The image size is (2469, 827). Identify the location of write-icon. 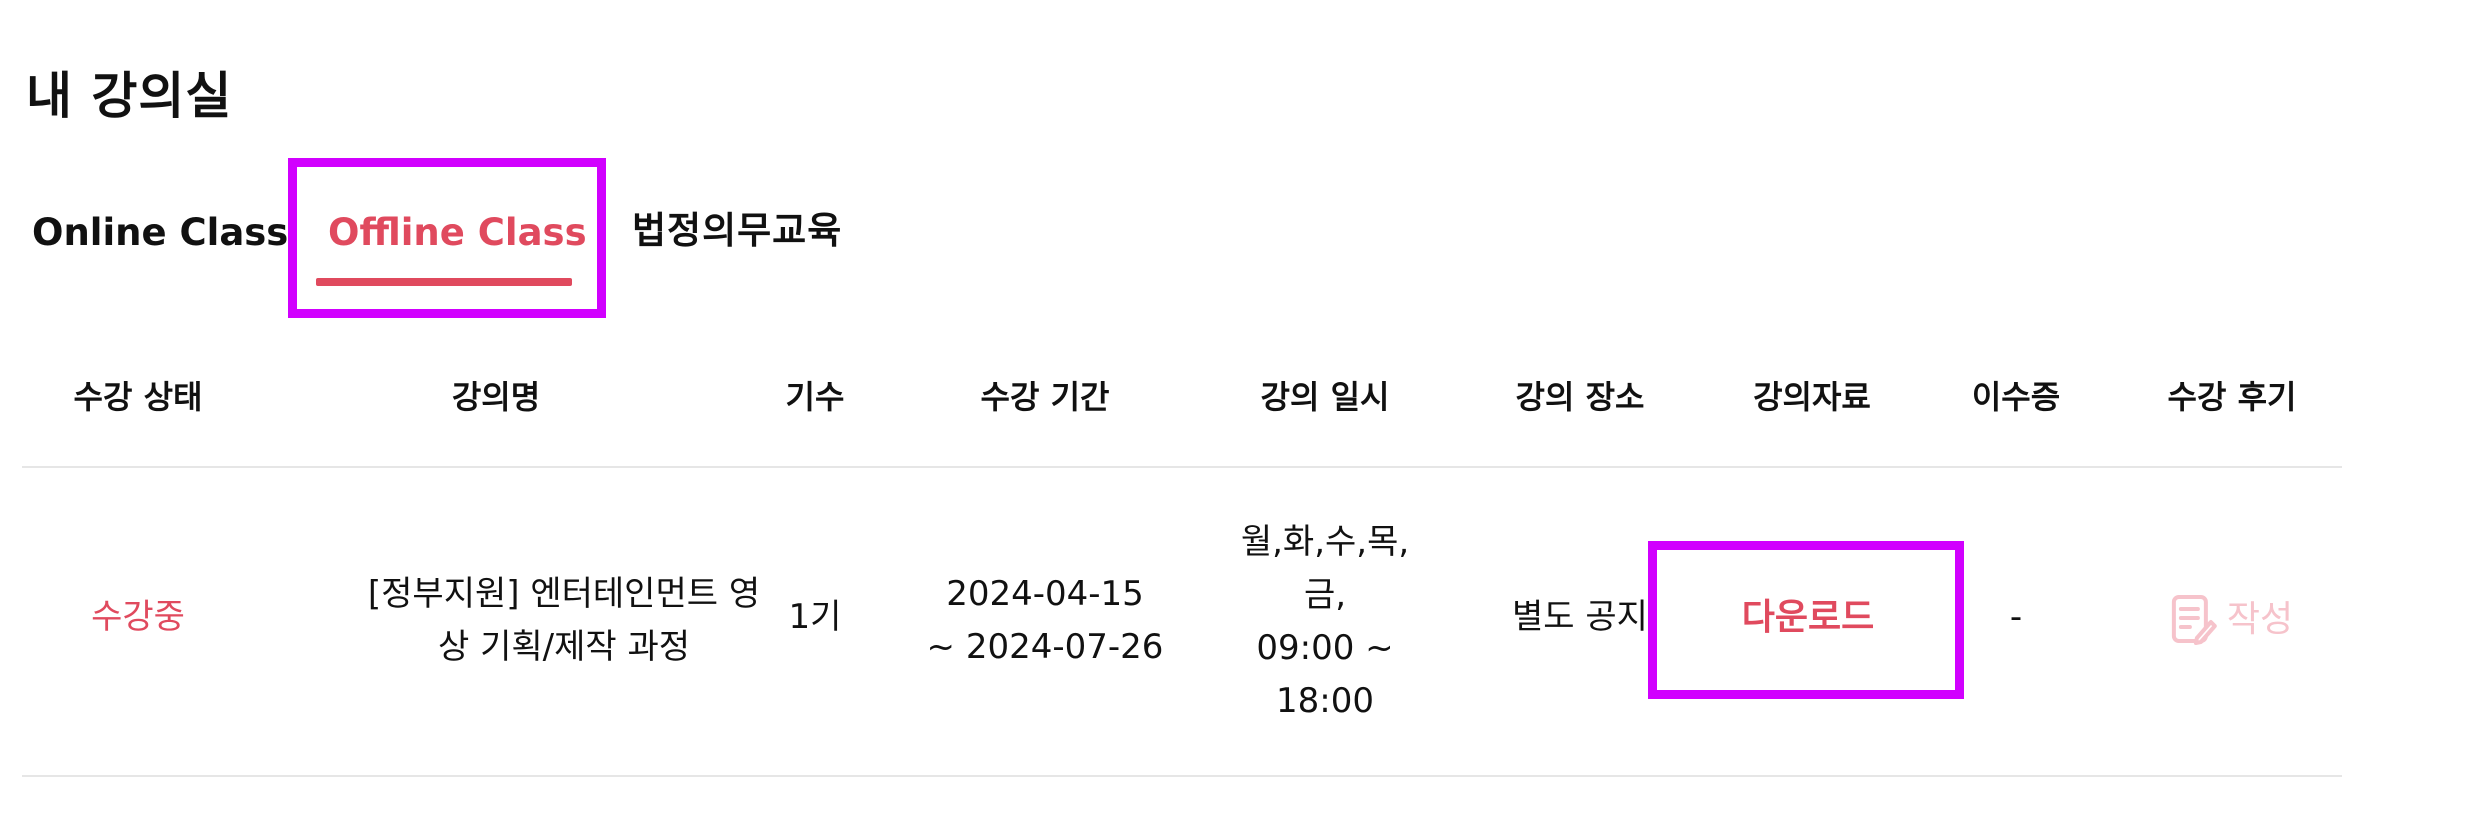
(2194, 620).